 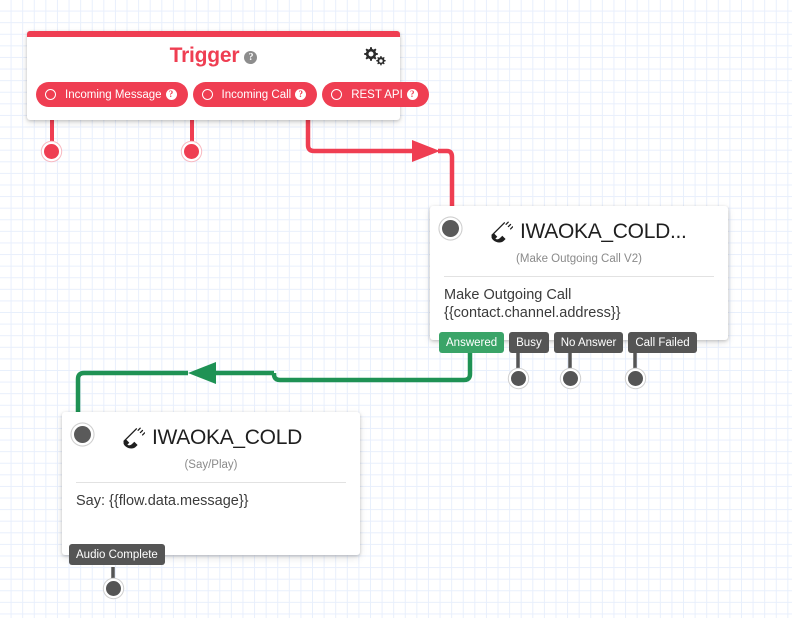 What do you see at coordinates (113, 588) in the screenshot?
I see `endpoint-audio-complete` at bounding box center [113, 588].